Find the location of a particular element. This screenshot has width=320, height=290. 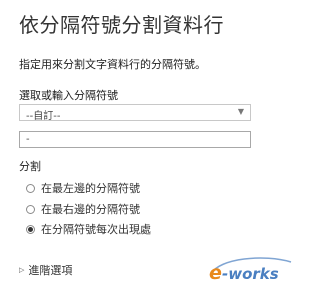

delimiter-select-value: --自訂-- is located at coordinates (43, 116).